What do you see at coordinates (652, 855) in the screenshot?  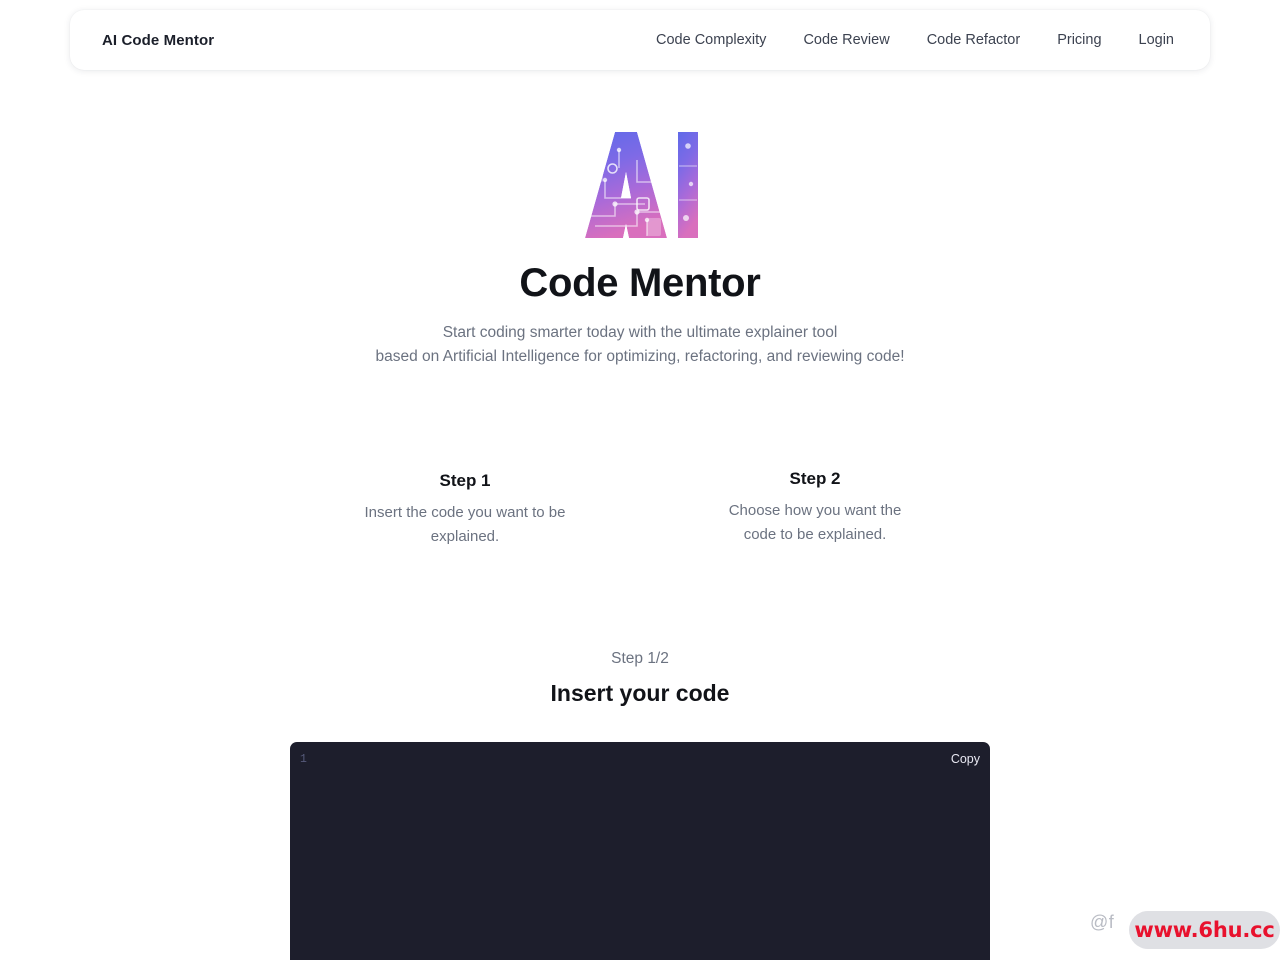 I see `code-input` at bounding box center [652, 855].